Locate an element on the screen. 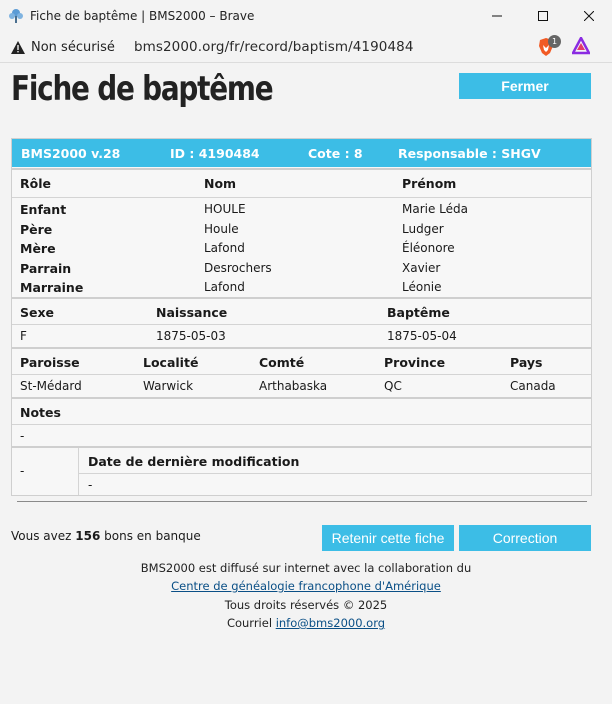 The image size is (612, 704). email-link: info@bms2000.org is located at coordinates (330, 623).